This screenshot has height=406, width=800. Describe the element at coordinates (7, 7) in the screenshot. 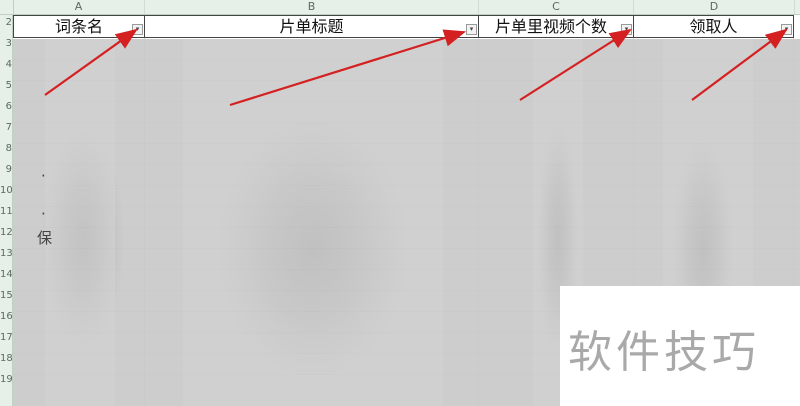

I see `select-all-corner` at that location.